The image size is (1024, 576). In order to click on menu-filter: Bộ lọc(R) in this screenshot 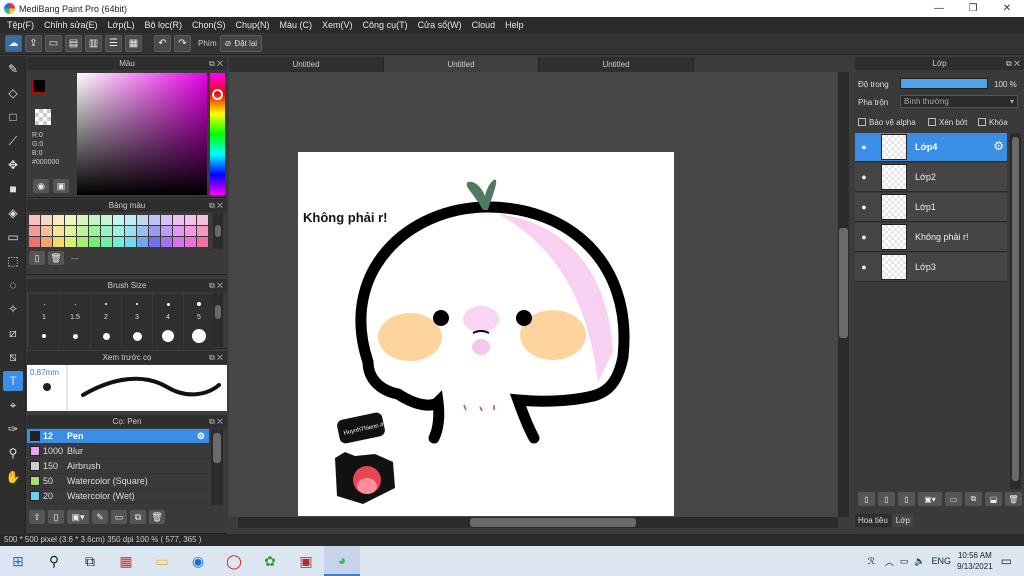, I will do `click(163, 25)`.